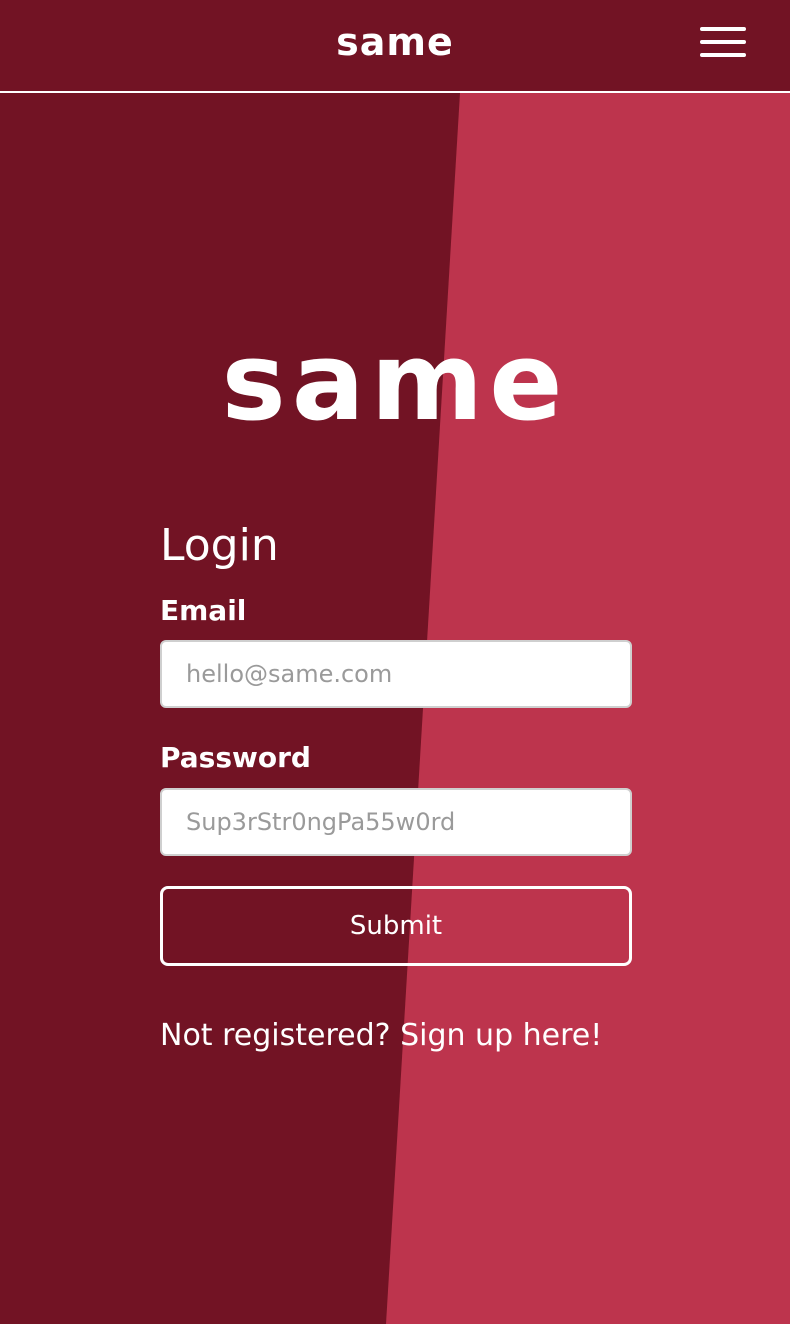 The image size is (790, 1324). What do you see at coordinates (235, 757) in the screenshot?
I see `password-label: Password` at bounding box center [235, 757].